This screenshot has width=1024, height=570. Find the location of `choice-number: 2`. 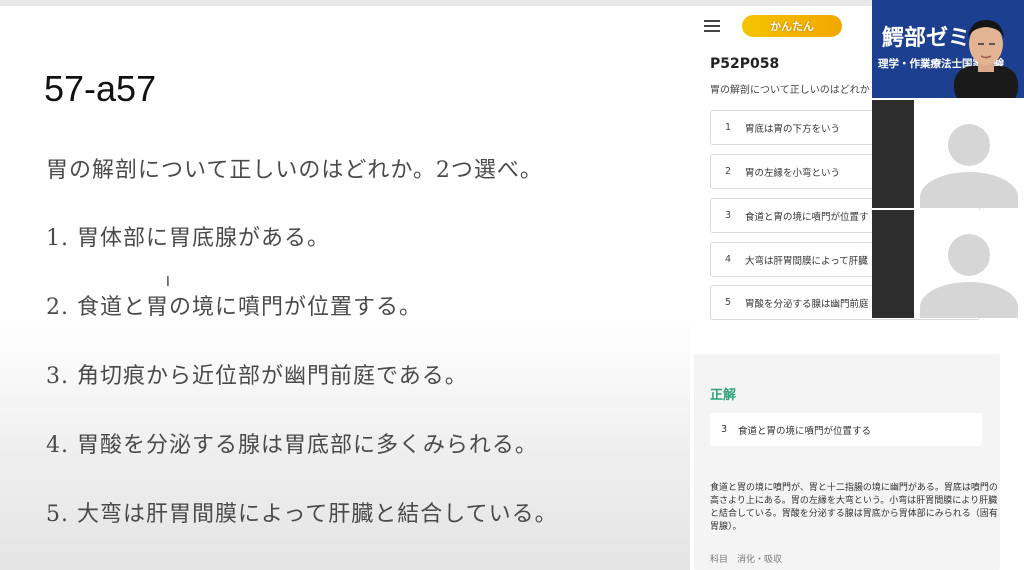

choice-number: 2 is located at coordinates (728, 171).